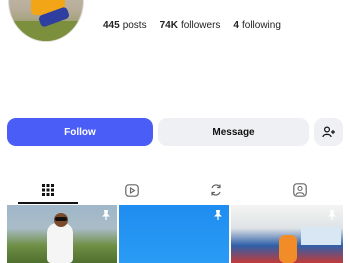  I want to click on following-count: 4, so click(236, 25).